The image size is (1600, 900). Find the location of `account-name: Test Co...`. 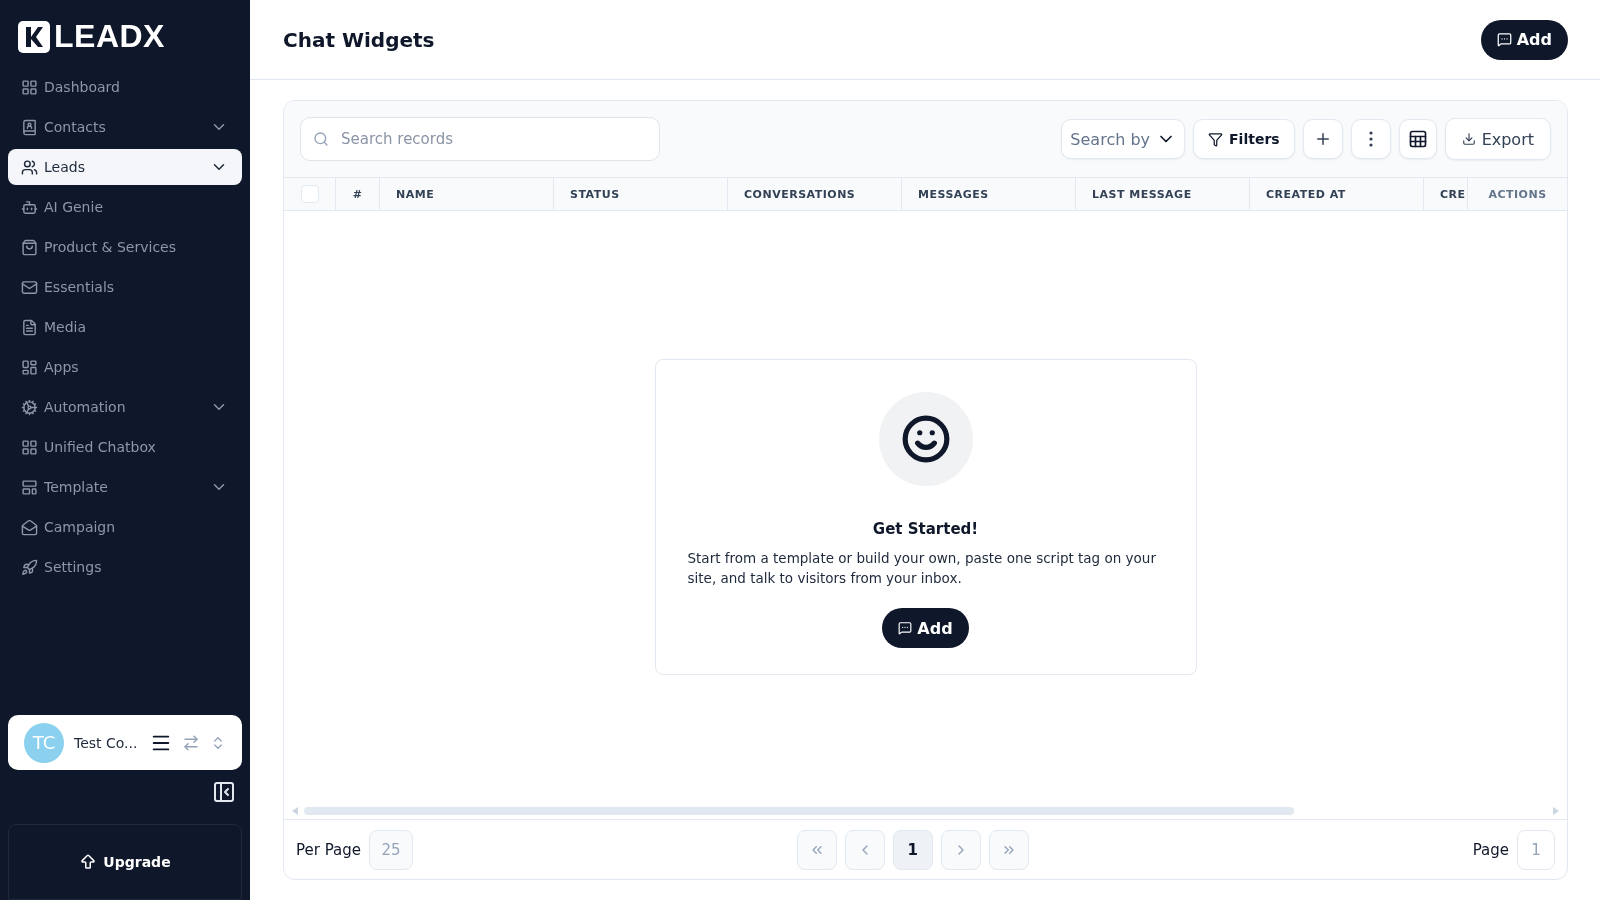

account-name: Test Co... is located at coordinates (106, 742).